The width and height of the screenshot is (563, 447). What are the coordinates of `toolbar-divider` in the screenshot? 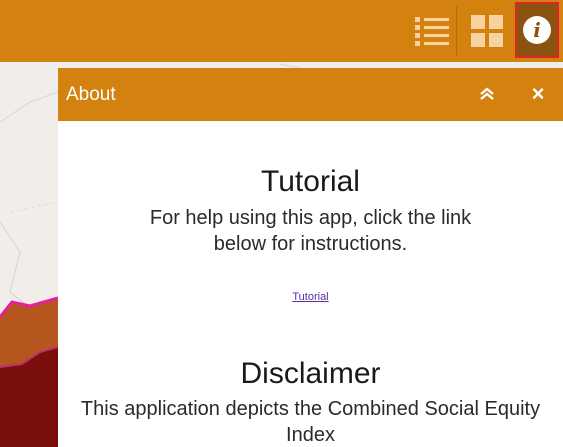 It's located at (456, 31).